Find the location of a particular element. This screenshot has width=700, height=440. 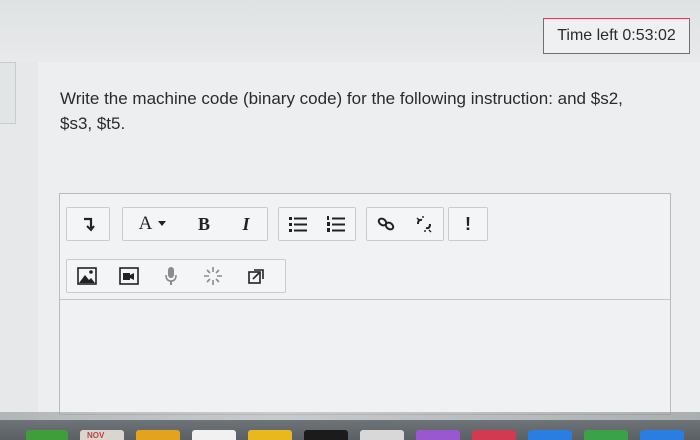

unordered-list-button is located at coordinates (298, 224).